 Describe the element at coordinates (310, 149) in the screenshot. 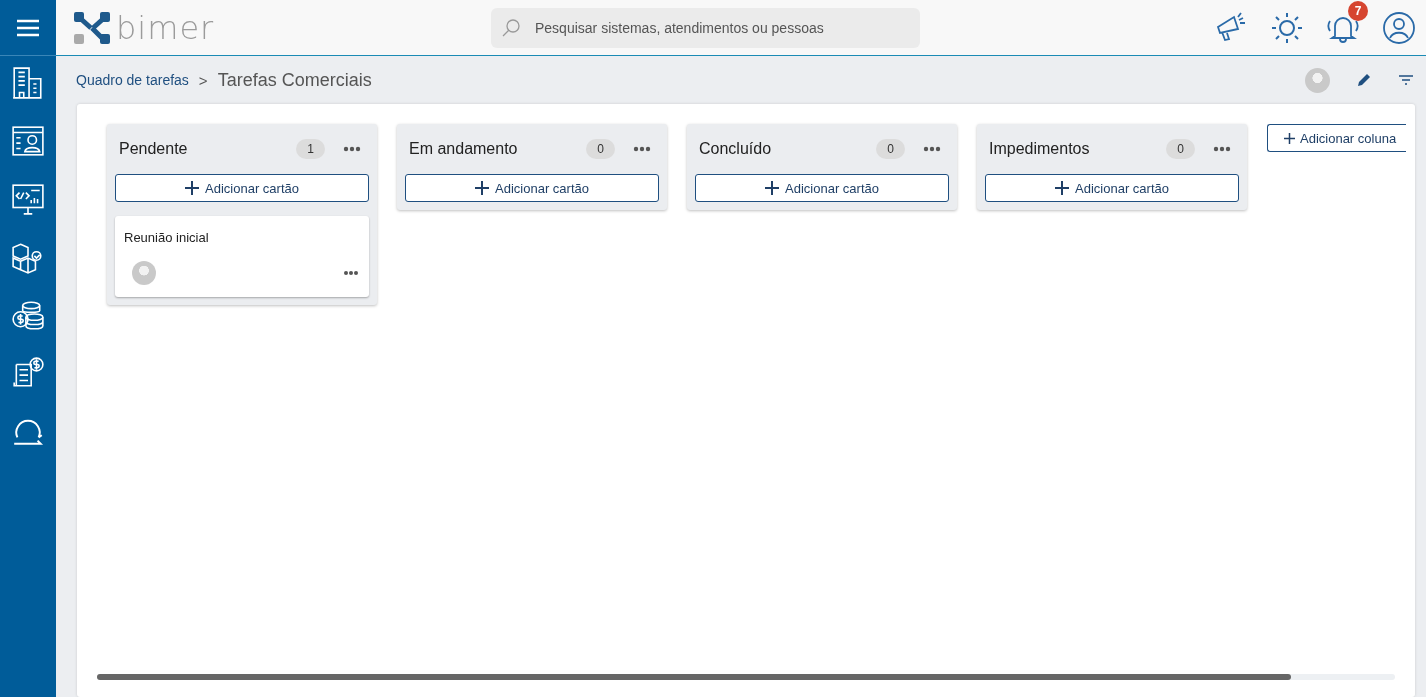

I see `card-count: 1` at that location.